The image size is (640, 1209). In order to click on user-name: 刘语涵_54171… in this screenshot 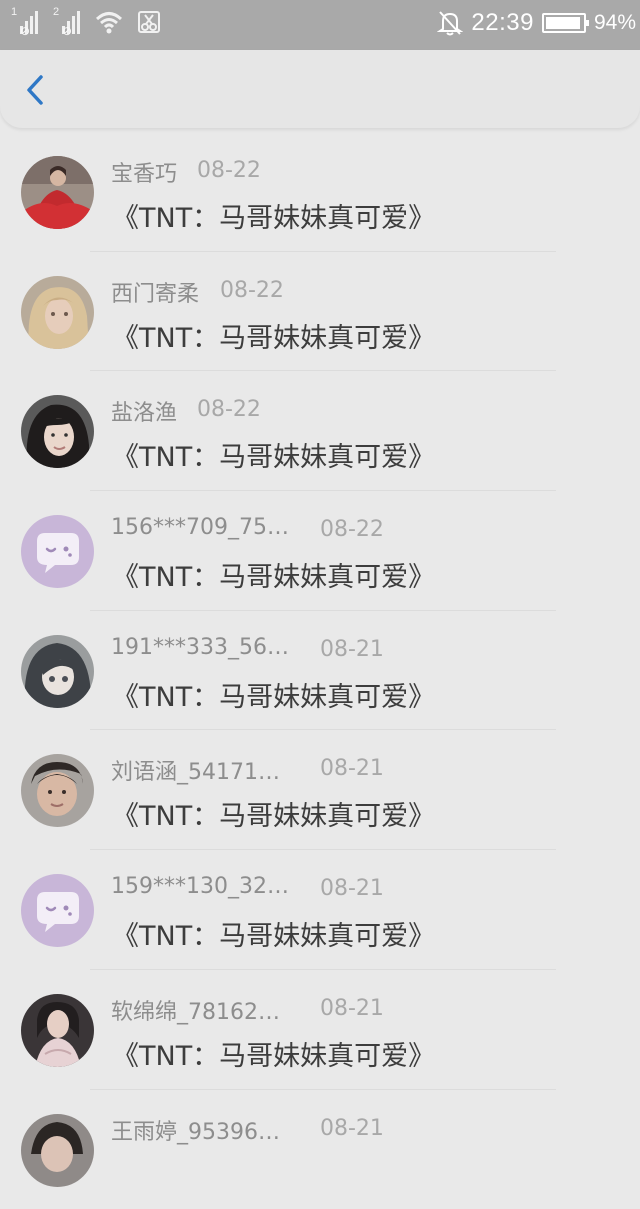, I will do `click(203, 770)`.